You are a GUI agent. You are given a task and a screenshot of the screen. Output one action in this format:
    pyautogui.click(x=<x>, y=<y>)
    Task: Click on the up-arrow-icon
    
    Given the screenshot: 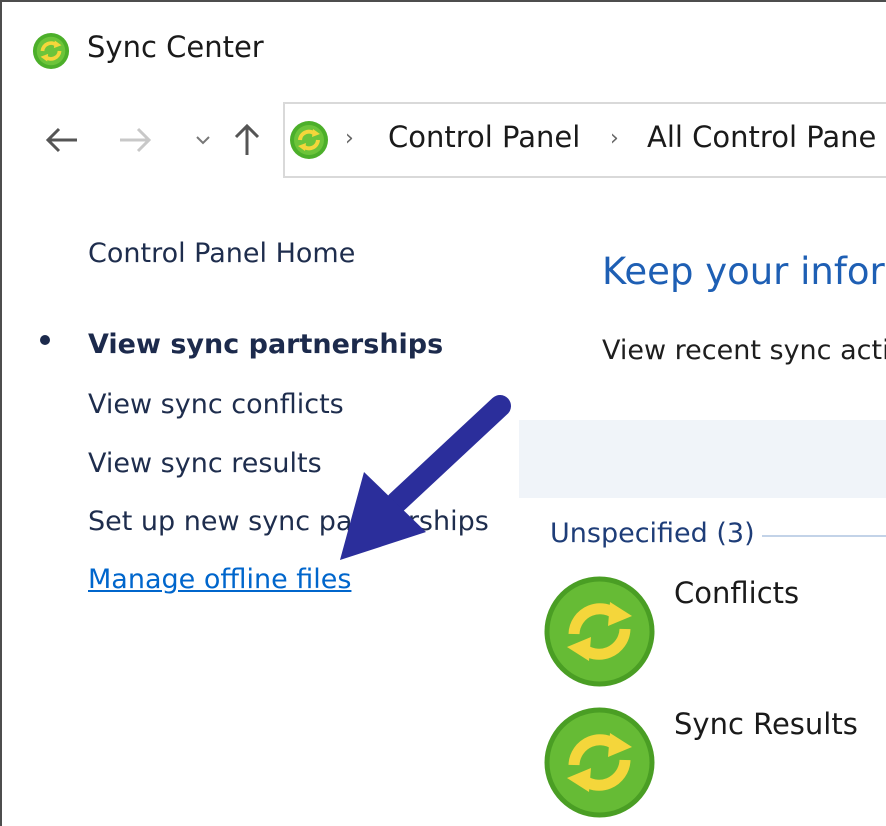 What is the action you would take?
    pyautogui.click(x=247, y=139)
    